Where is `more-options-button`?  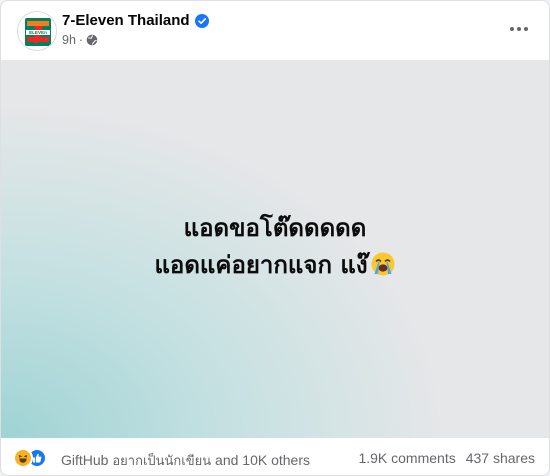 more-options-button is located at coordinates (519, 29).